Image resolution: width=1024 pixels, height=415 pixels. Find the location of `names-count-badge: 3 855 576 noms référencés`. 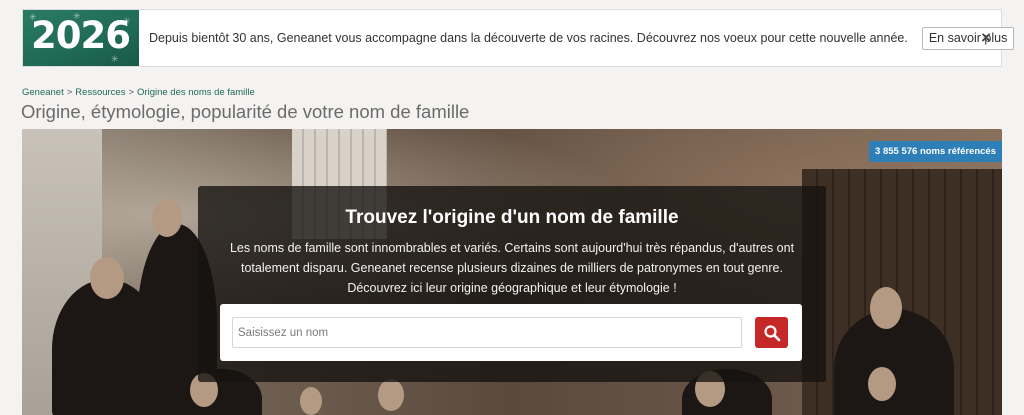

names-count-badge: 3 855 576 noms référencés is located at coordinates (935, 151).